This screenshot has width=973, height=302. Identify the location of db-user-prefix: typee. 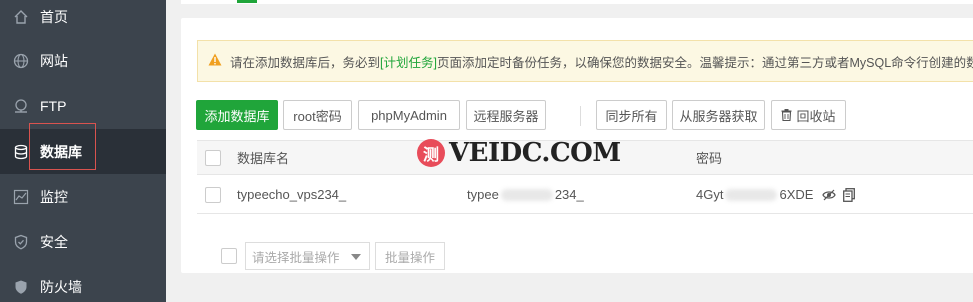
(483, 194).